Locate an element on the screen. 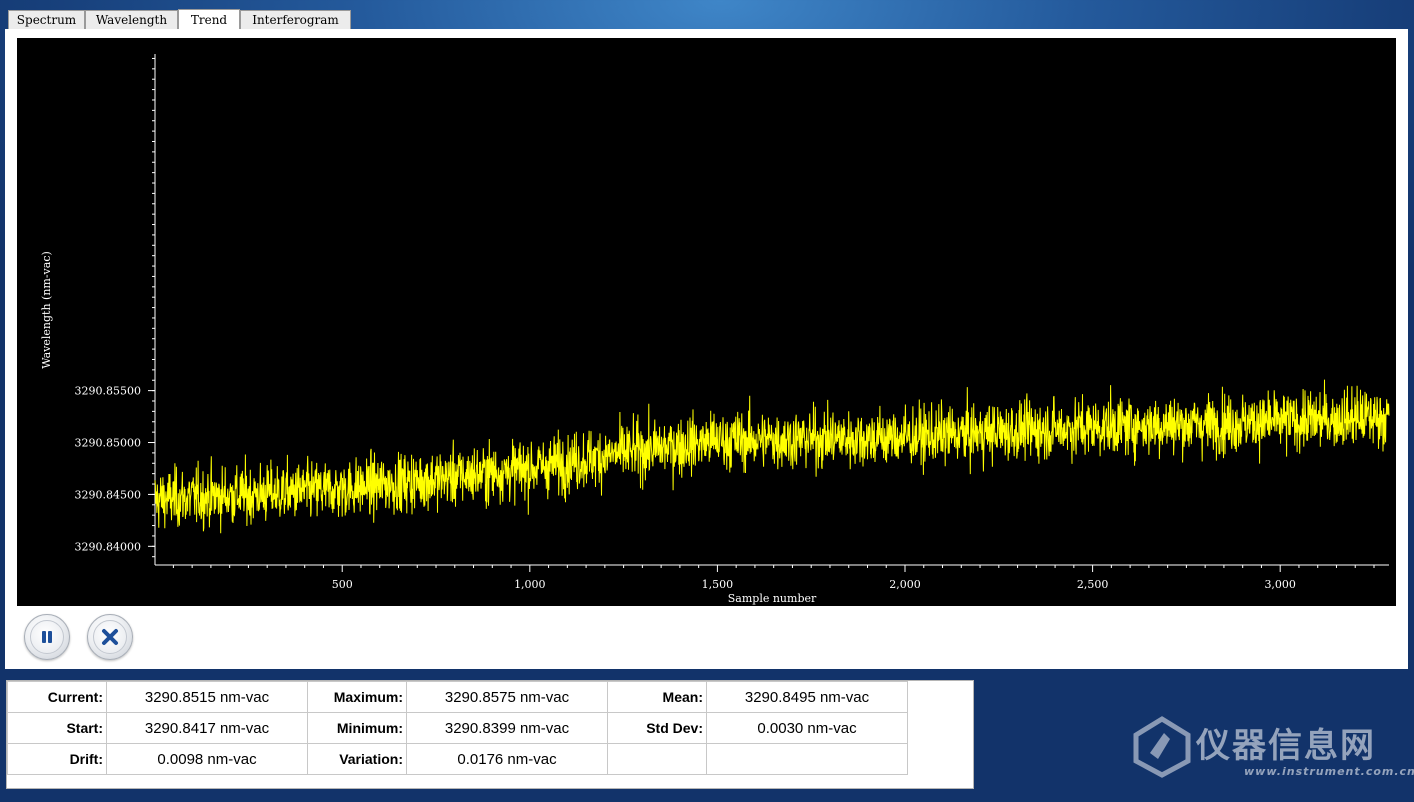 The height and width of the screenshot is (802, 1414). x-axis: 500 1,000 1,500 2,000 2,500 3,000 is located at coordinates (772, 577).